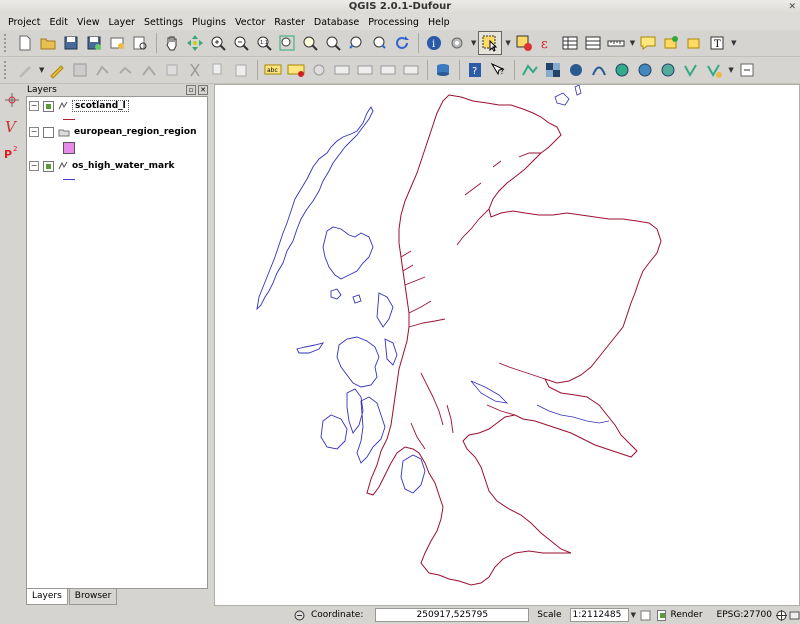  I want to click on identify-icon: i, so click(434, 43).